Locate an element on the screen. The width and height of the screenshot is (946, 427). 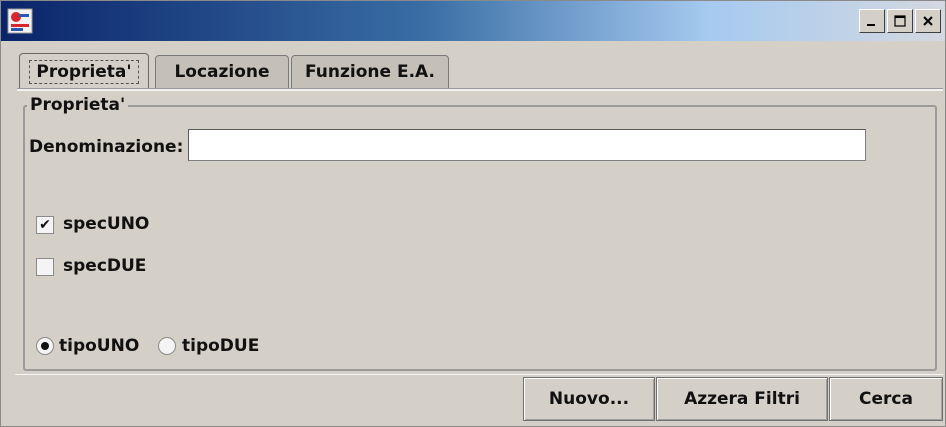
tab-label: Proprieta' is located at coordinates (84, 71).